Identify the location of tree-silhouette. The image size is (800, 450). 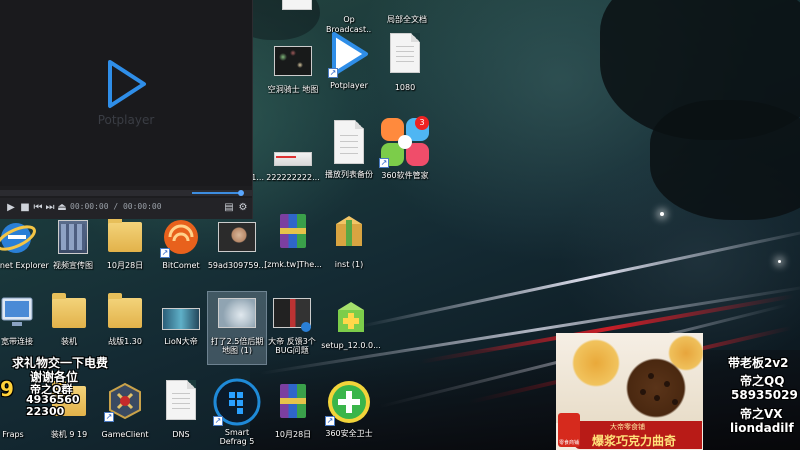
(725, 160).